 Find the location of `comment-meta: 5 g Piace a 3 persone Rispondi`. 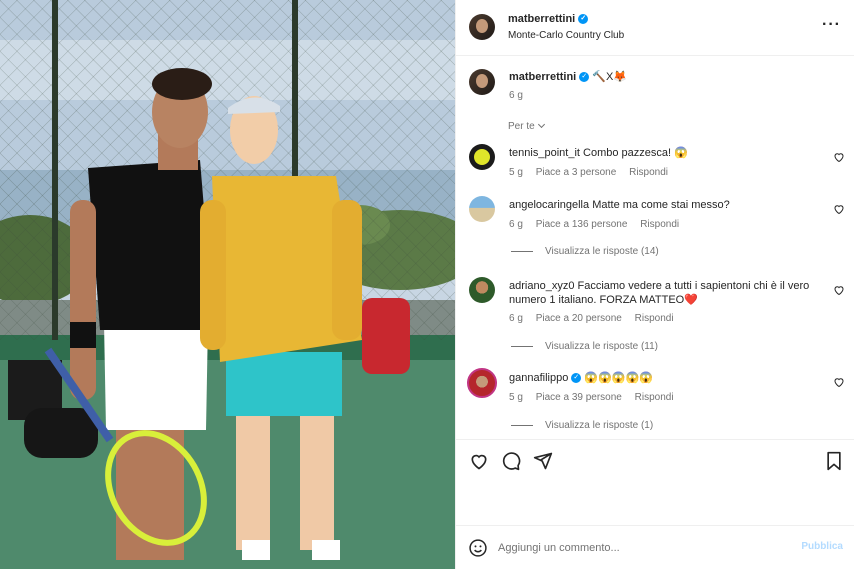

comment-meta: 5 g Piace a 3 persone Rispondi is located at coordinates (593, 172).